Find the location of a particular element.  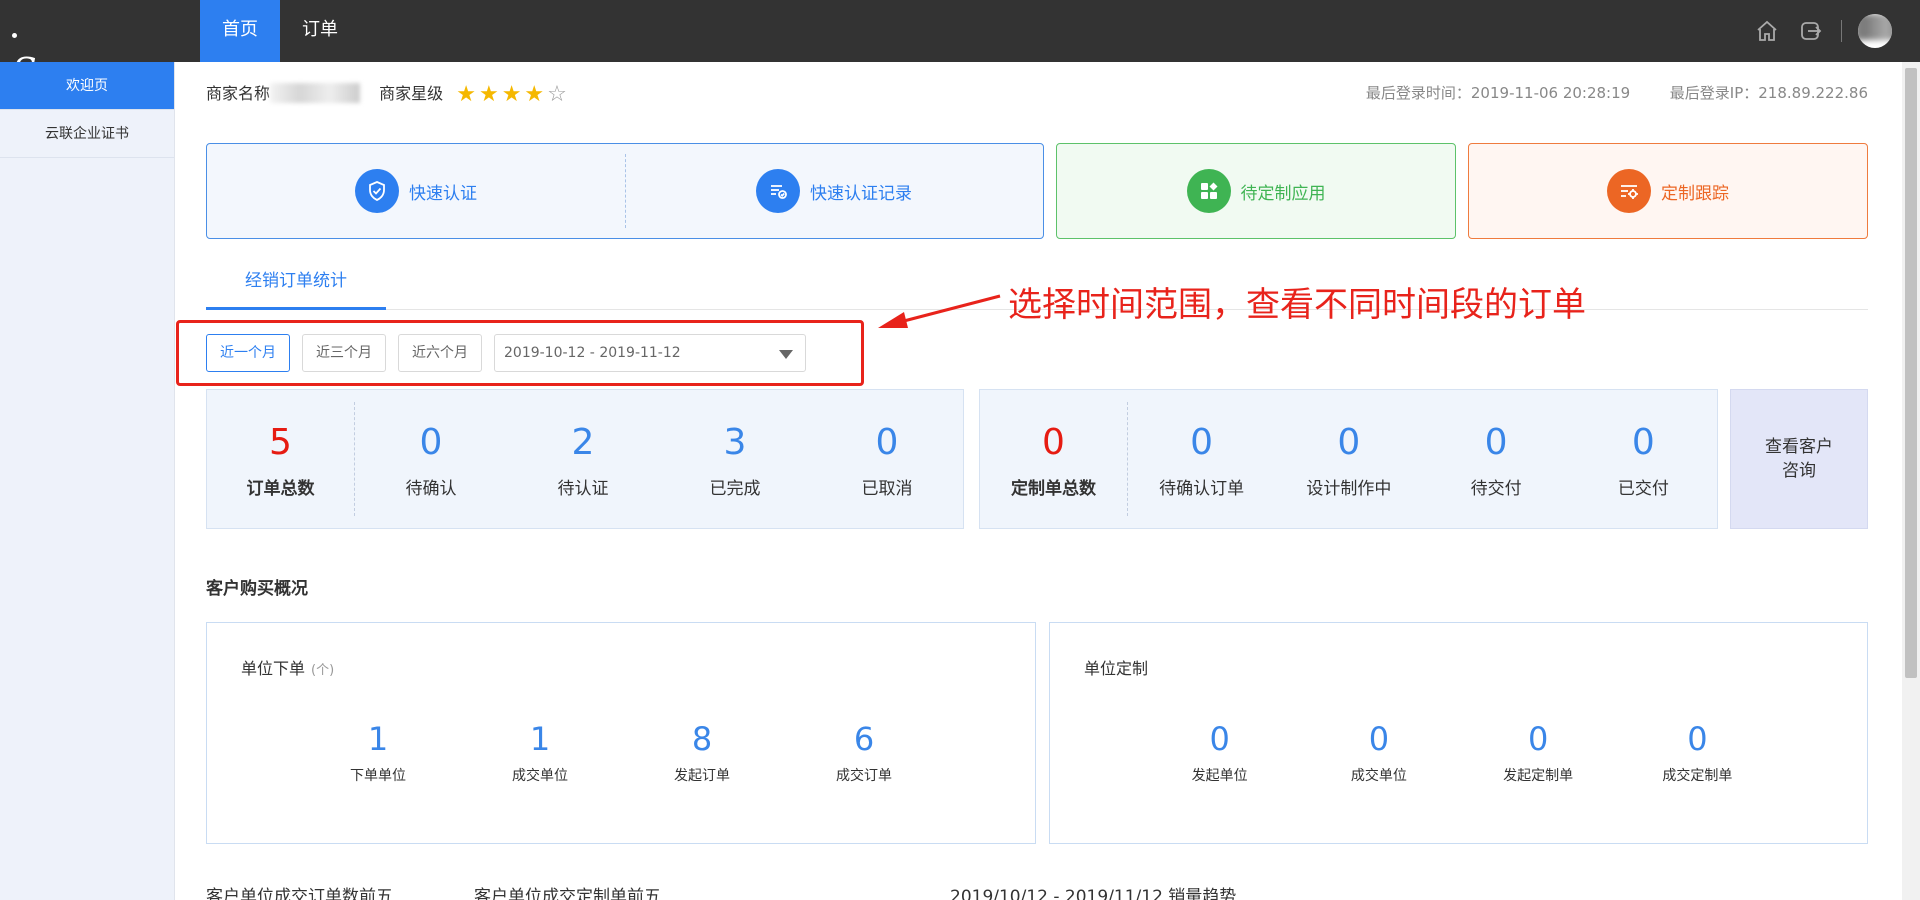

quick-auth-button: 快速认证 is located at coordinates (416, 191).